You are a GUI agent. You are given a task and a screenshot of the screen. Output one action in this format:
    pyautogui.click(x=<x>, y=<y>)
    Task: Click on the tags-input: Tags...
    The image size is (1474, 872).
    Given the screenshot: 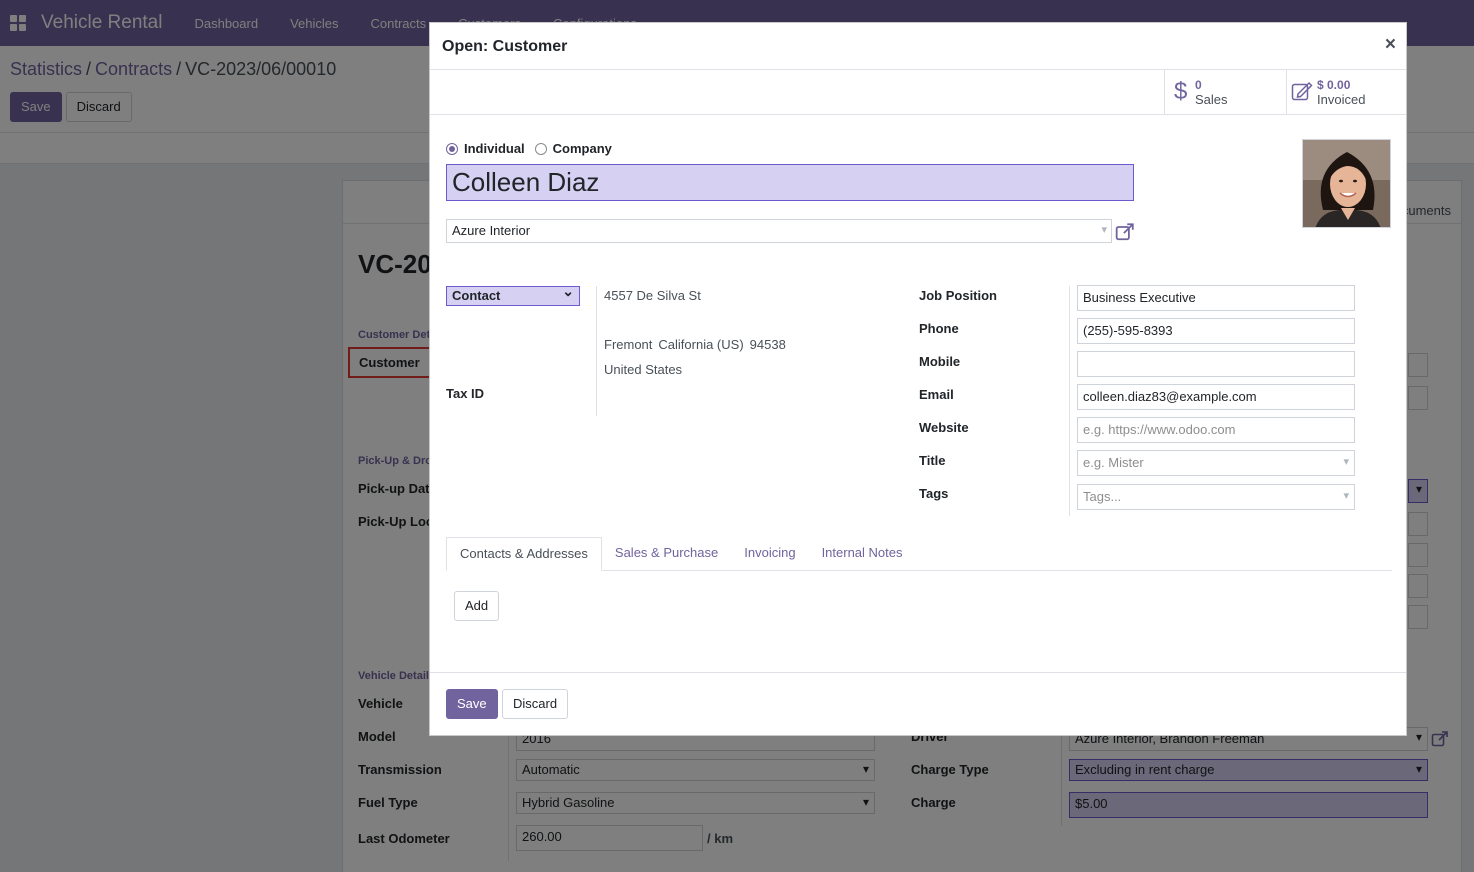 What is the action you would take?
    pyautogui.click(x=1216, y=497)
    